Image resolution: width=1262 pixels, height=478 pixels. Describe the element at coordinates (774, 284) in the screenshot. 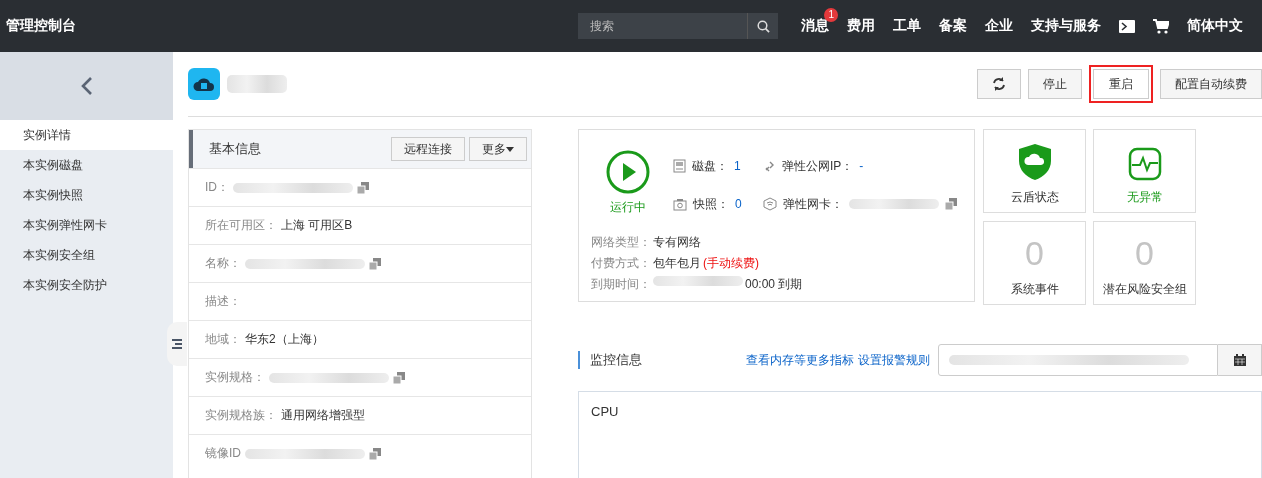

I see `field-value: 00:00 到期` at that location.